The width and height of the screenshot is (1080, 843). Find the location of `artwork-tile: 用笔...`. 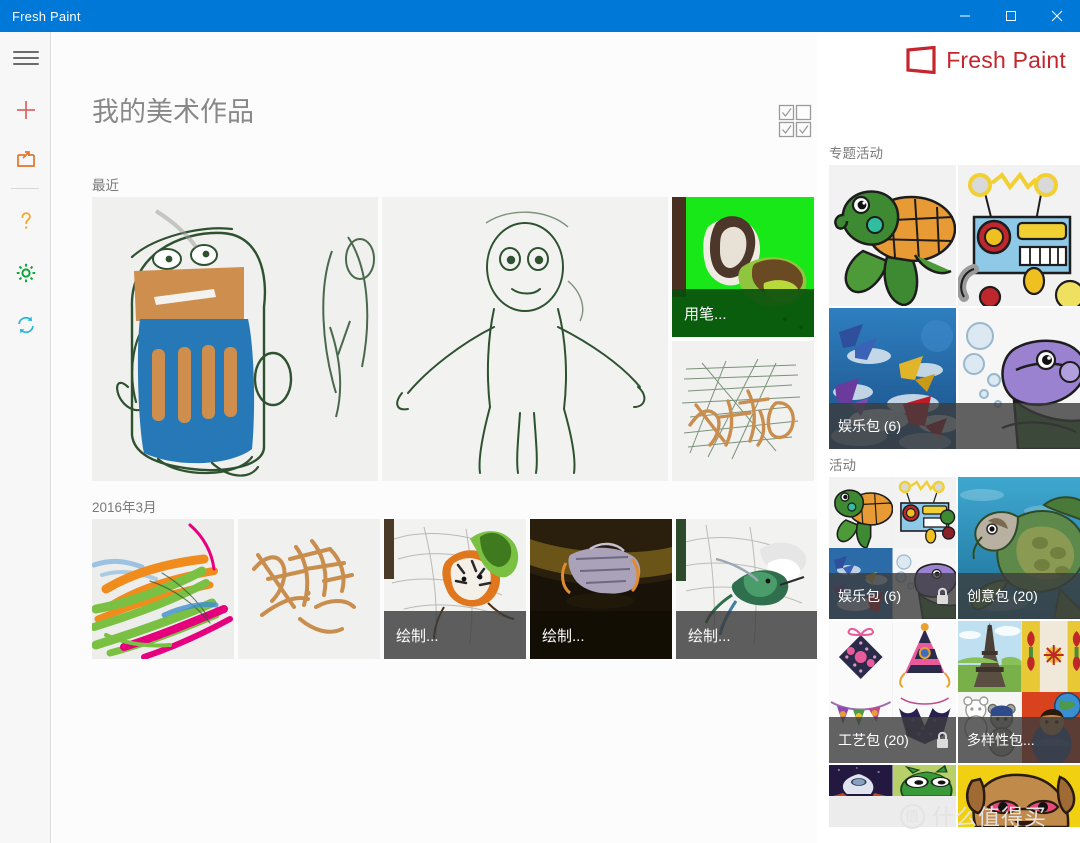

artwork-tile: 用笔... is located at coordinates (743, 267).